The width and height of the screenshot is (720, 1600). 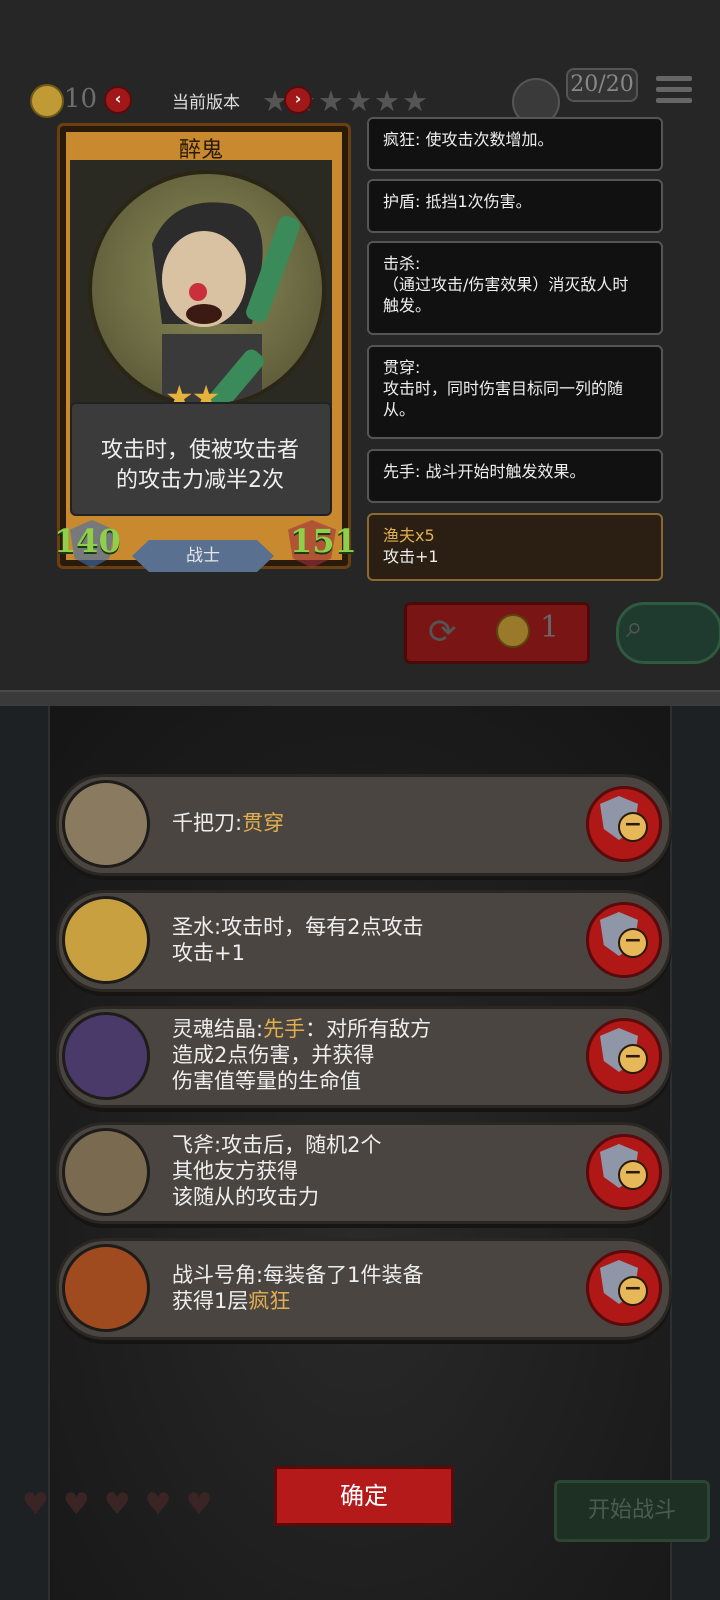 What do you see at coordinates (411, 556) in the screenshot?
I see `synergy-effect: 攻击+1` at bounding box center [411, 556].